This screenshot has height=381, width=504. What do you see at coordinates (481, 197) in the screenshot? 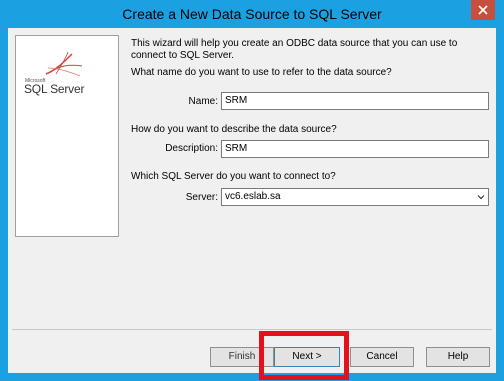
I see `chevron-down-icon` at bounding box center [481, 197].